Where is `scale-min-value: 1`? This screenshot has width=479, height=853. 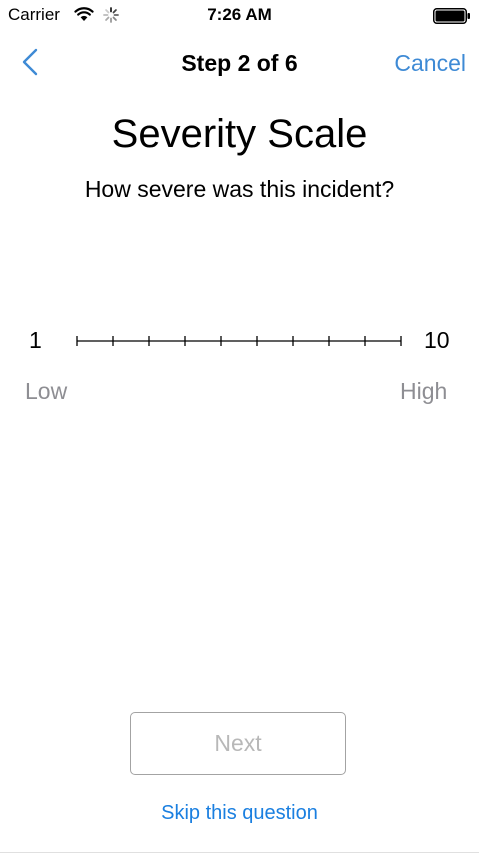 scale-min-value: 1 is located at coordinates (35, 340).